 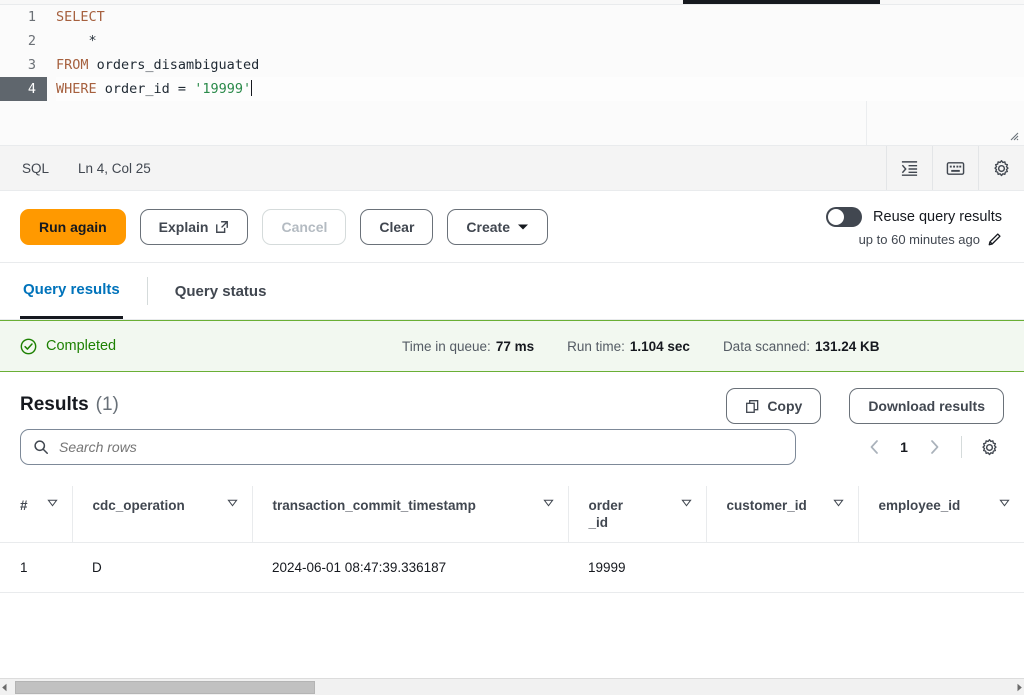 I want to click on results-tab-bar: Query results Query status, so click(x=512, y=291).